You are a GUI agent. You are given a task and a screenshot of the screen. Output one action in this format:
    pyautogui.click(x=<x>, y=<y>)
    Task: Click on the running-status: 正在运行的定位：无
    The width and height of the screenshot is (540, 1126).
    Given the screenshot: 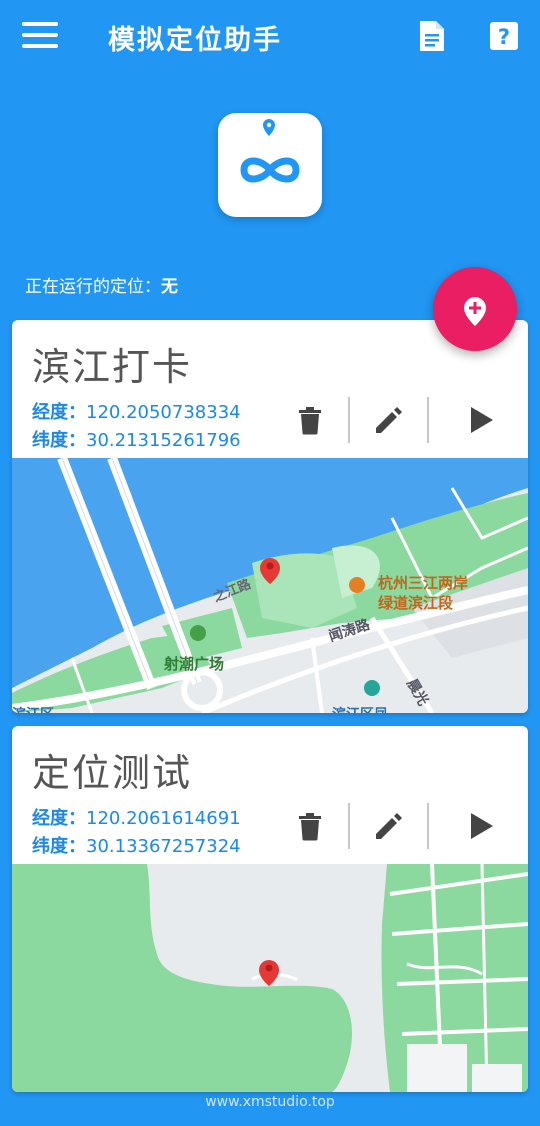 What is the action you would take?
    pyautogui.click(x=101, y=284)
    